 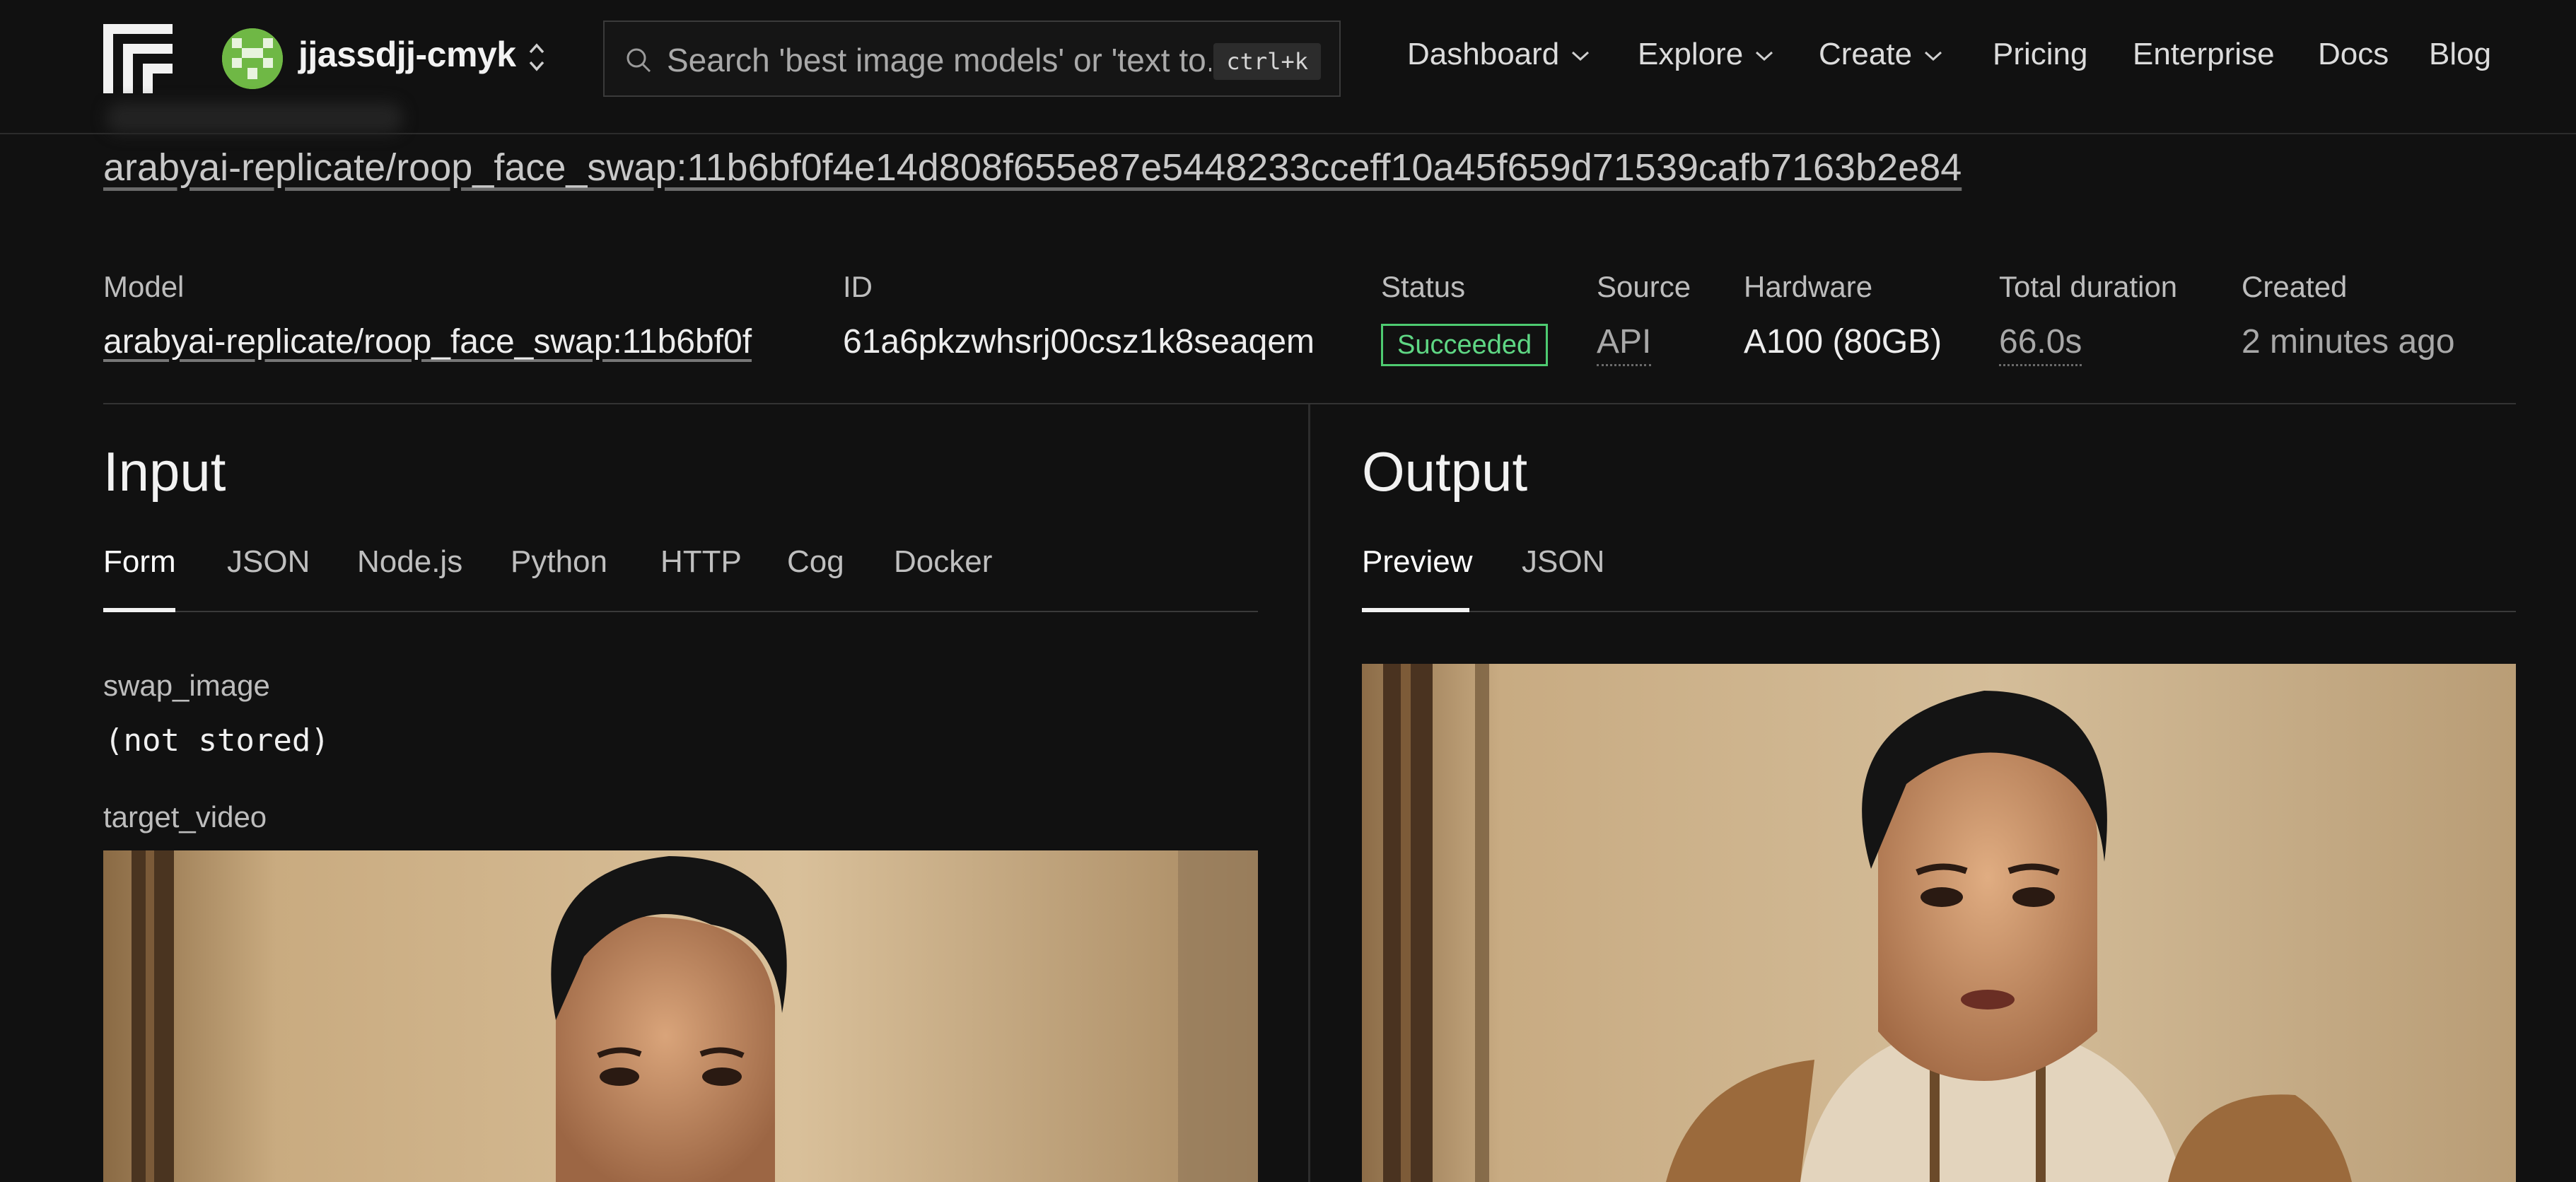 What do you see at coordinates (2088, 286) in the screenshot?
I see `duration-label: Total duration` at bounding box center [2088, 286].